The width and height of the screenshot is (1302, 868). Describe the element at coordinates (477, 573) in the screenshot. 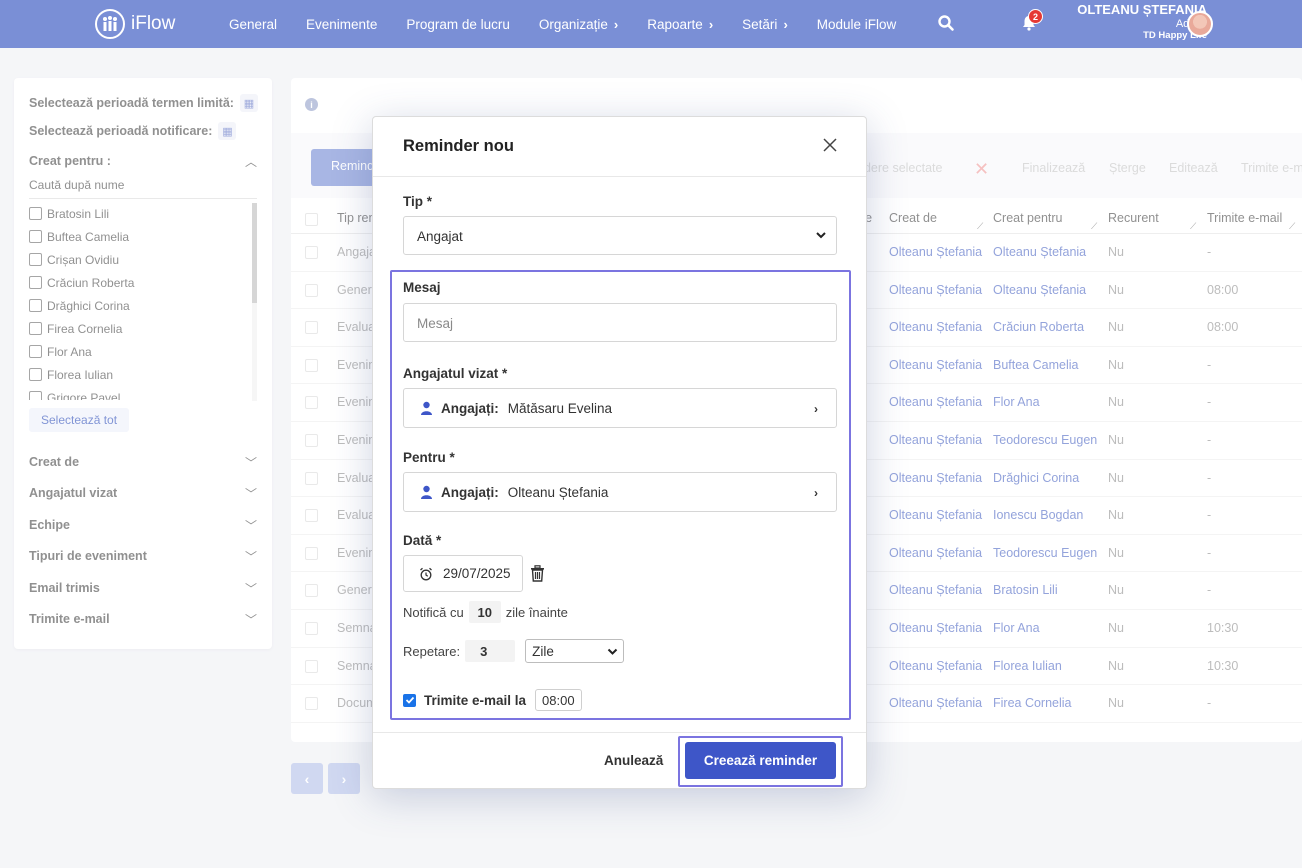

I see `date-value: 29/07/2025` at that location.